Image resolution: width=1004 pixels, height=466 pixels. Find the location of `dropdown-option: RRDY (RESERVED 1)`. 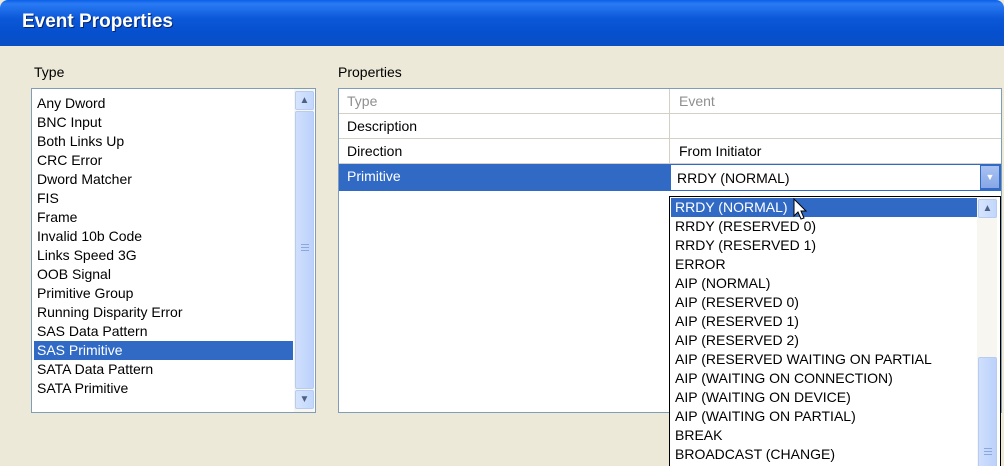

dropdown-option: RRDY (RESERVED 1) is located at coordinates (825, 245).